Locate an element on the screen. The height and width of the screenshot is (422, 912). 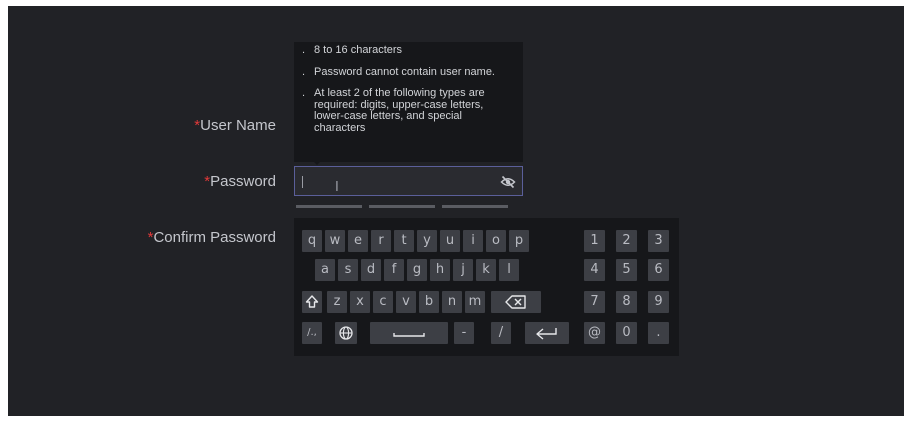
password-rule: . Password cannot contain user name. is located at coordinates (408, 72).